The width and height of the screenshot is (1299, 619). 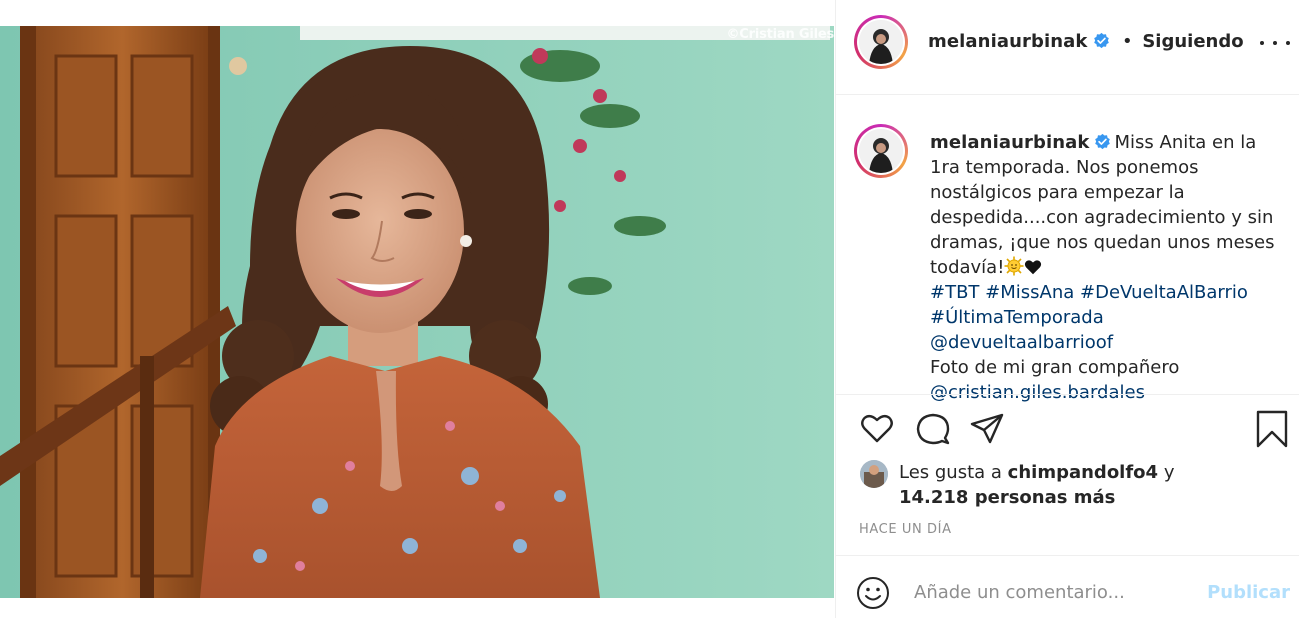 What do you see at coordinates (1164, 292) in the screenshot?
I see `hashtag-devueltaalbarrio: #DeVueltaAlBarrio` at bounding box center [1164, 292].